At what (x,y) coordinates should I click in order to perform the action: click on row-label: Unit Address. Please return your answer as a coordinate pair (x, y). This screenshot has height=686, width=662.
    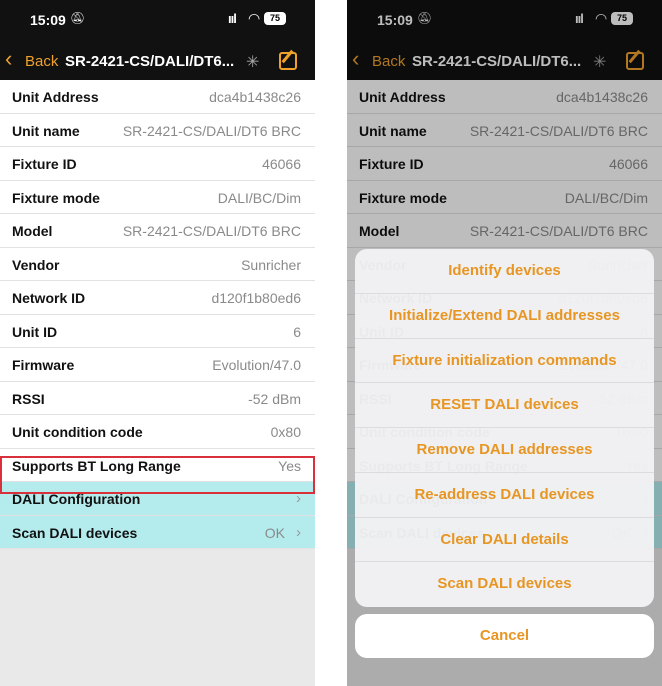
    Looking at the image, I should click on (55, 97).